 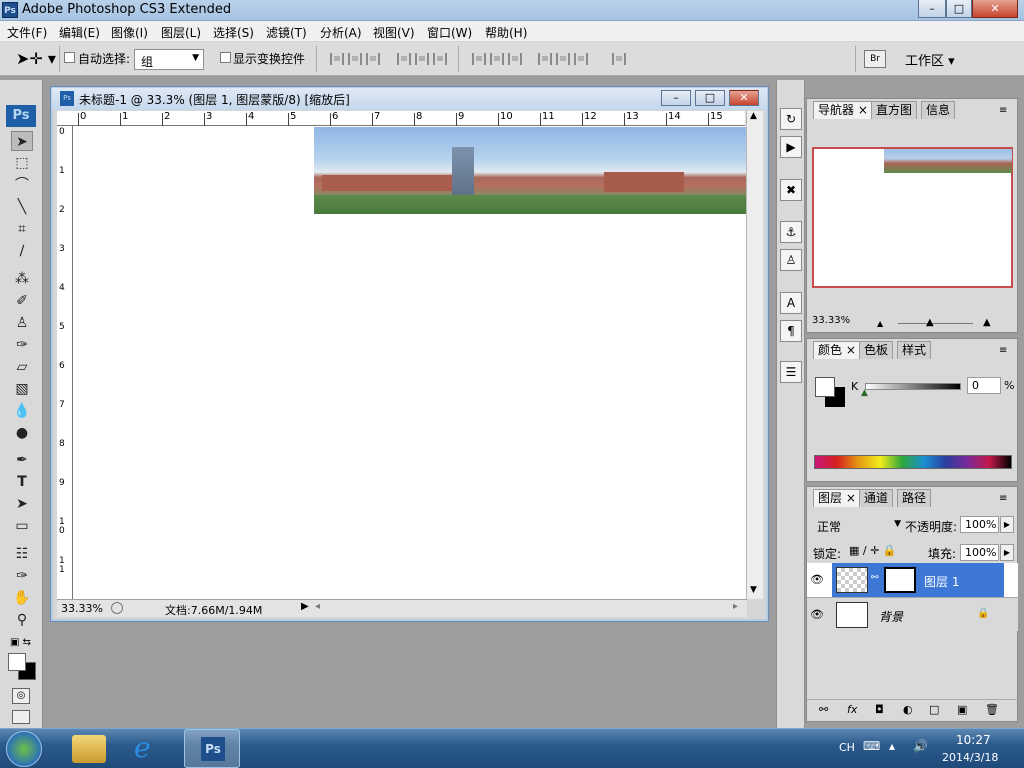 I want to click on zoom-slider-thumb: ▲, so click(x=930, y=322).